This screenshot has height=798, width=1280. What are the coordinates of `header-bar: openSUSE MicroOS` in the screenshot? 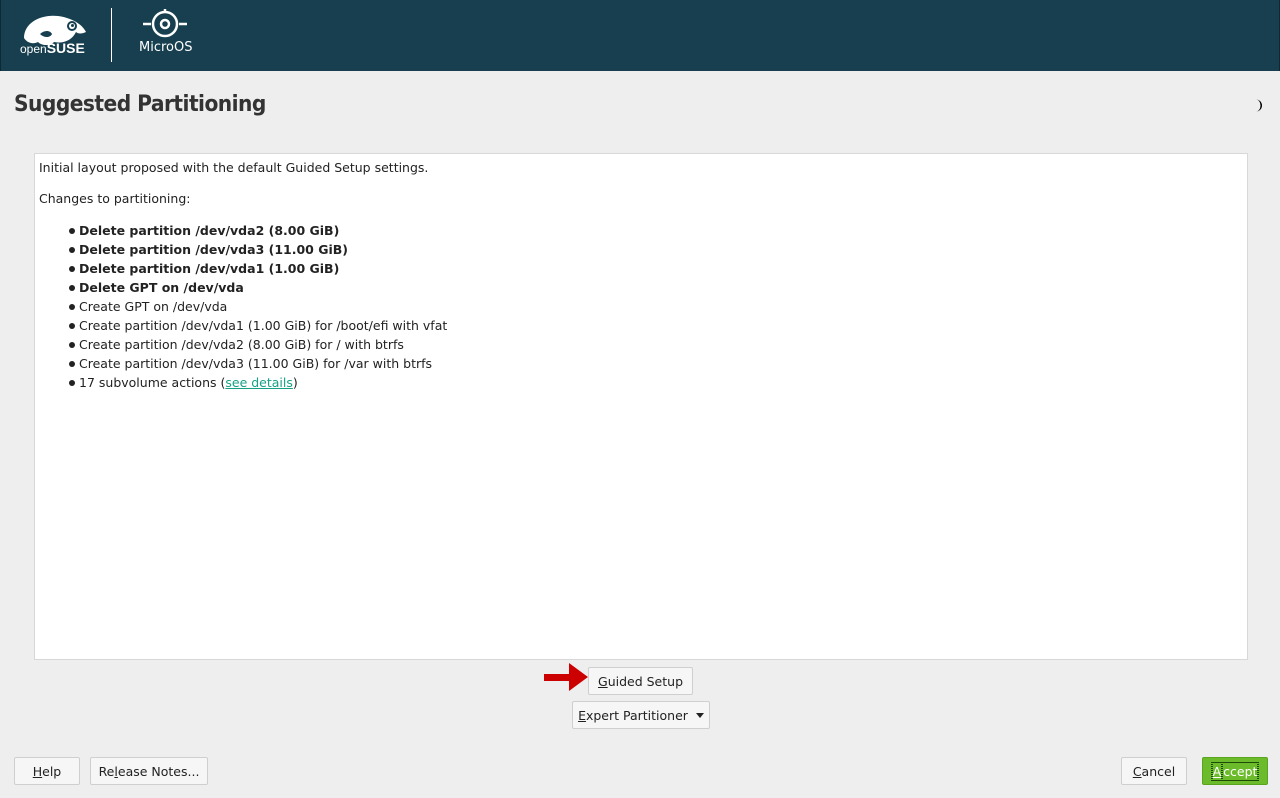 It's located at (640, 35).